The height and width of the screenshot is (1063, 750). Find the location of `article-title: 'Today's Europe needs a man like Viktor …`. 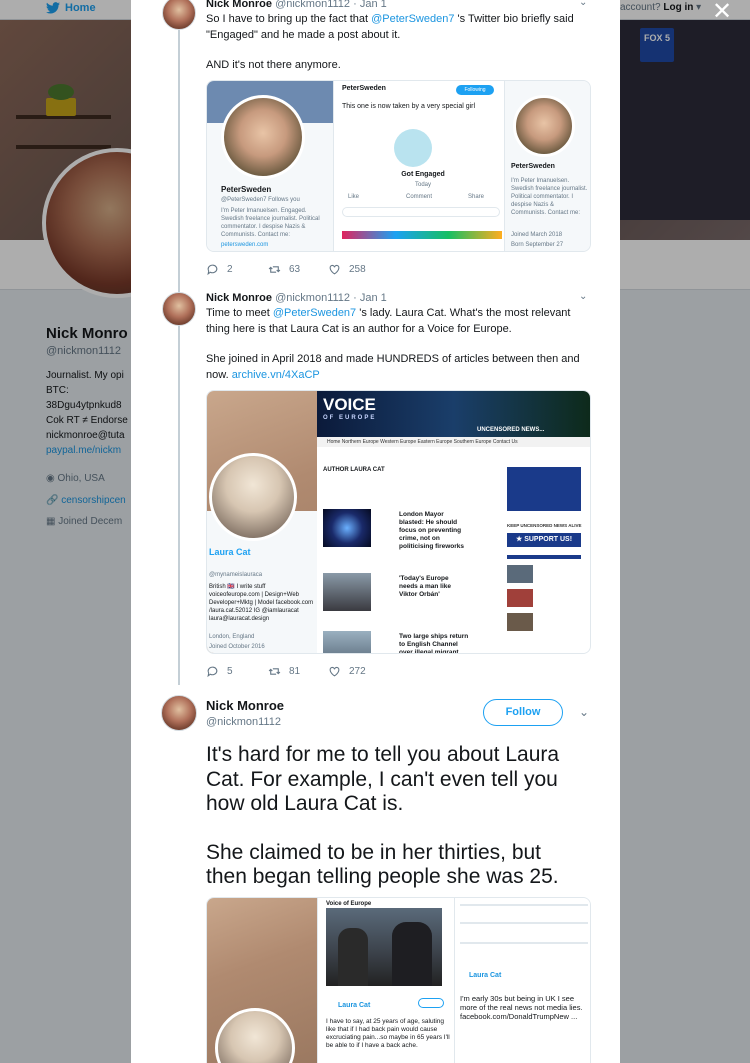

article-title: 'Today's Europe needs a man like Viktor … is located at coordinates (425, 586).